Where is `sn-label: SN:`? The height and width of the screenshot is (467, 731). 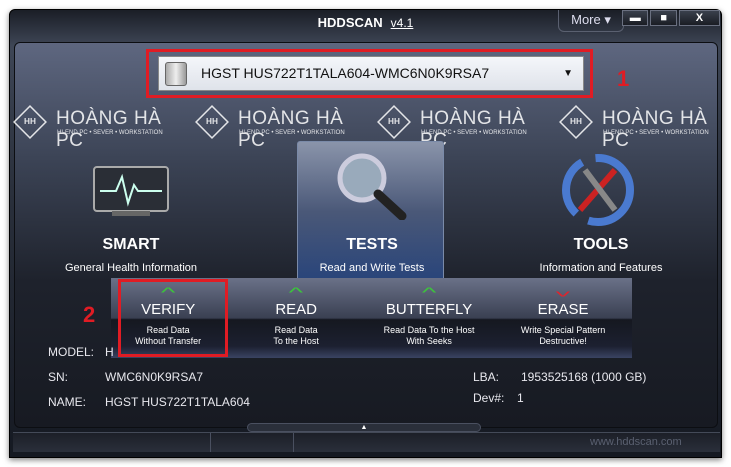
sn-label: SN: is located at coordinates (58, 377).